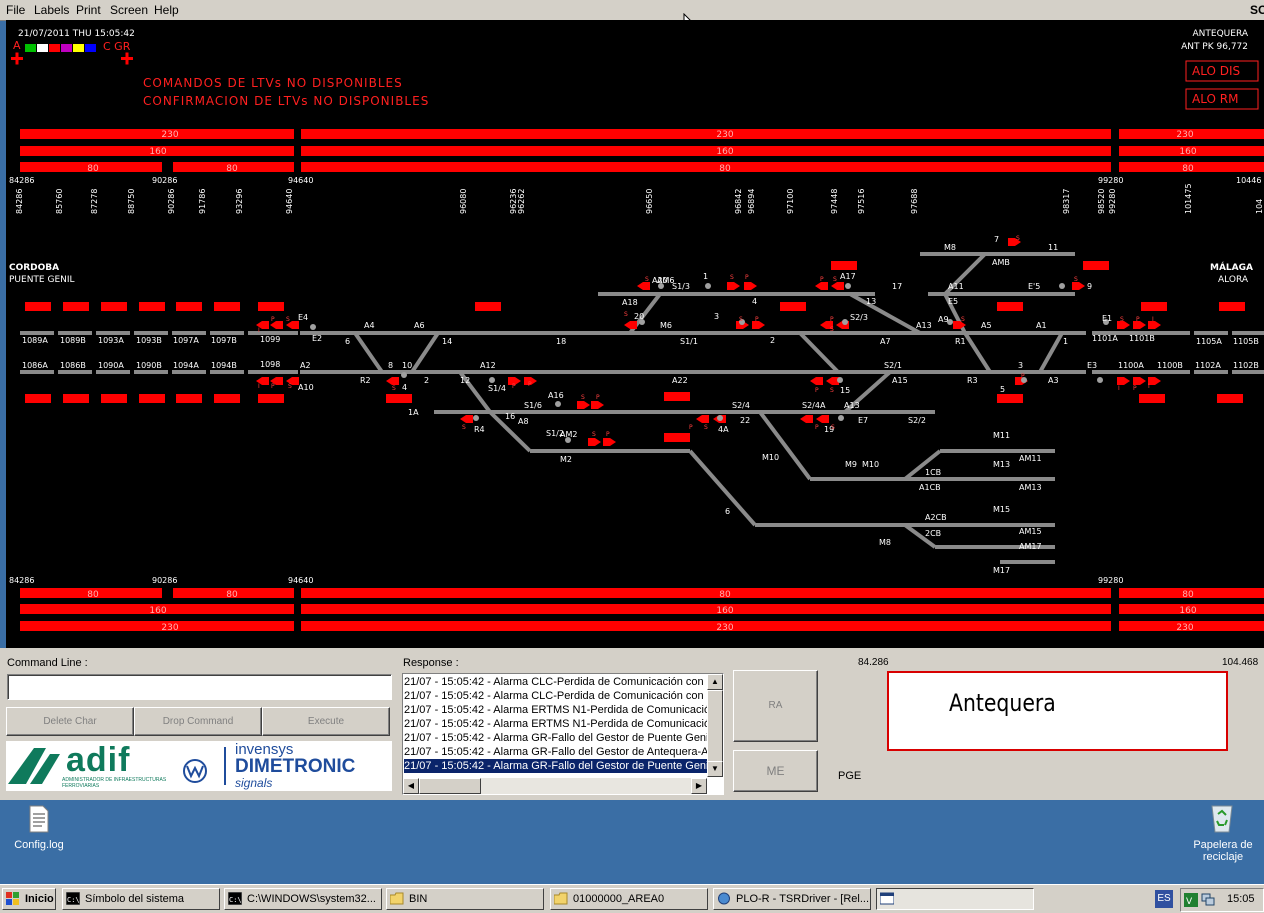  What do you see at coordinates (521, 201) in the screenshot?
I see `pk-vertical-mark: 96262` at bounding box center [521, 201].